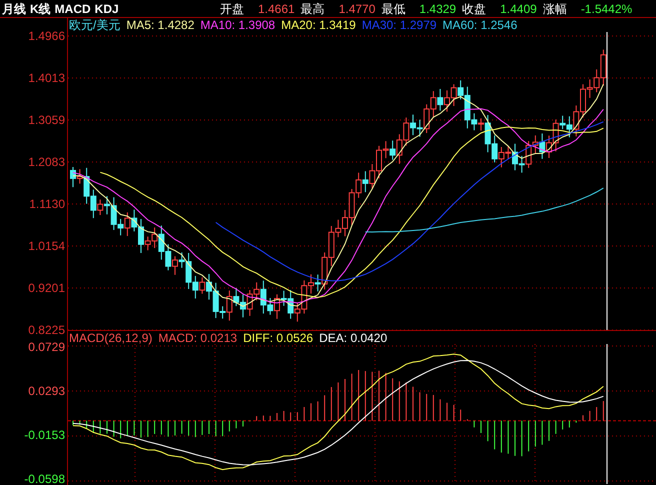 The height and width of the screenshot is (485, 656). Describe the element at coordinates (480, 25) in the screenshot. I see `moving-average-legend: MA60: 1.2546` at that location.